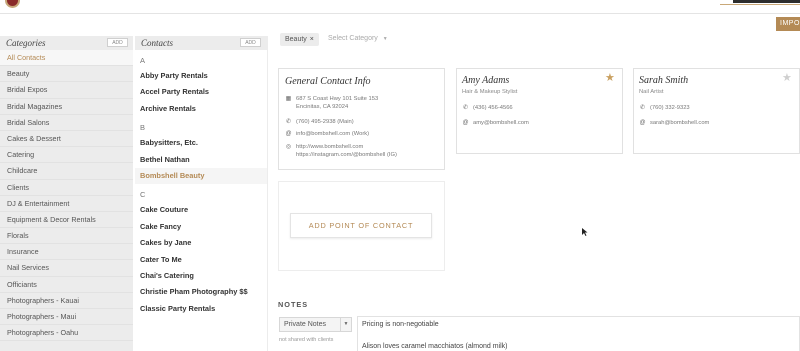 This screenshot has height=351, width=800. Describe the element at coordinates (66, 317) in the screenshot. I see `category-item: Photographers - Maui` at that location.